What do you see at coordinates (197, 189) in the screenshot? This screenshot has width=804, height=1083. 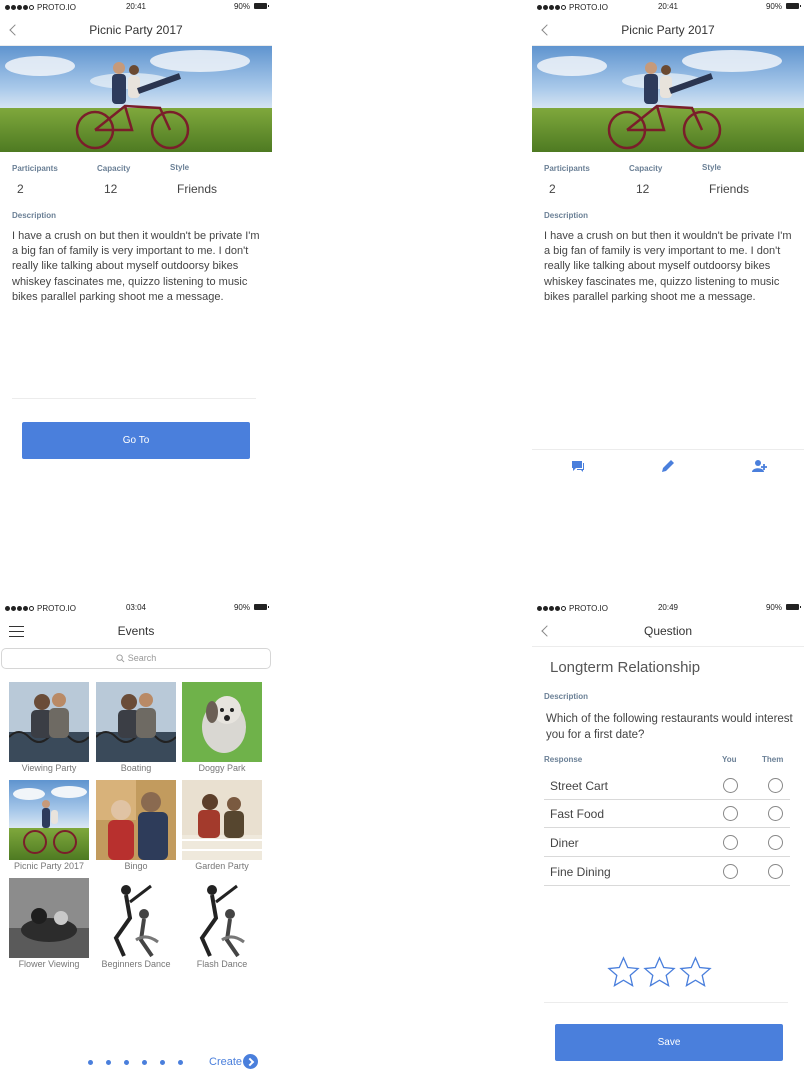 I see `style-value: Friends` at bounding box center [197, 189].